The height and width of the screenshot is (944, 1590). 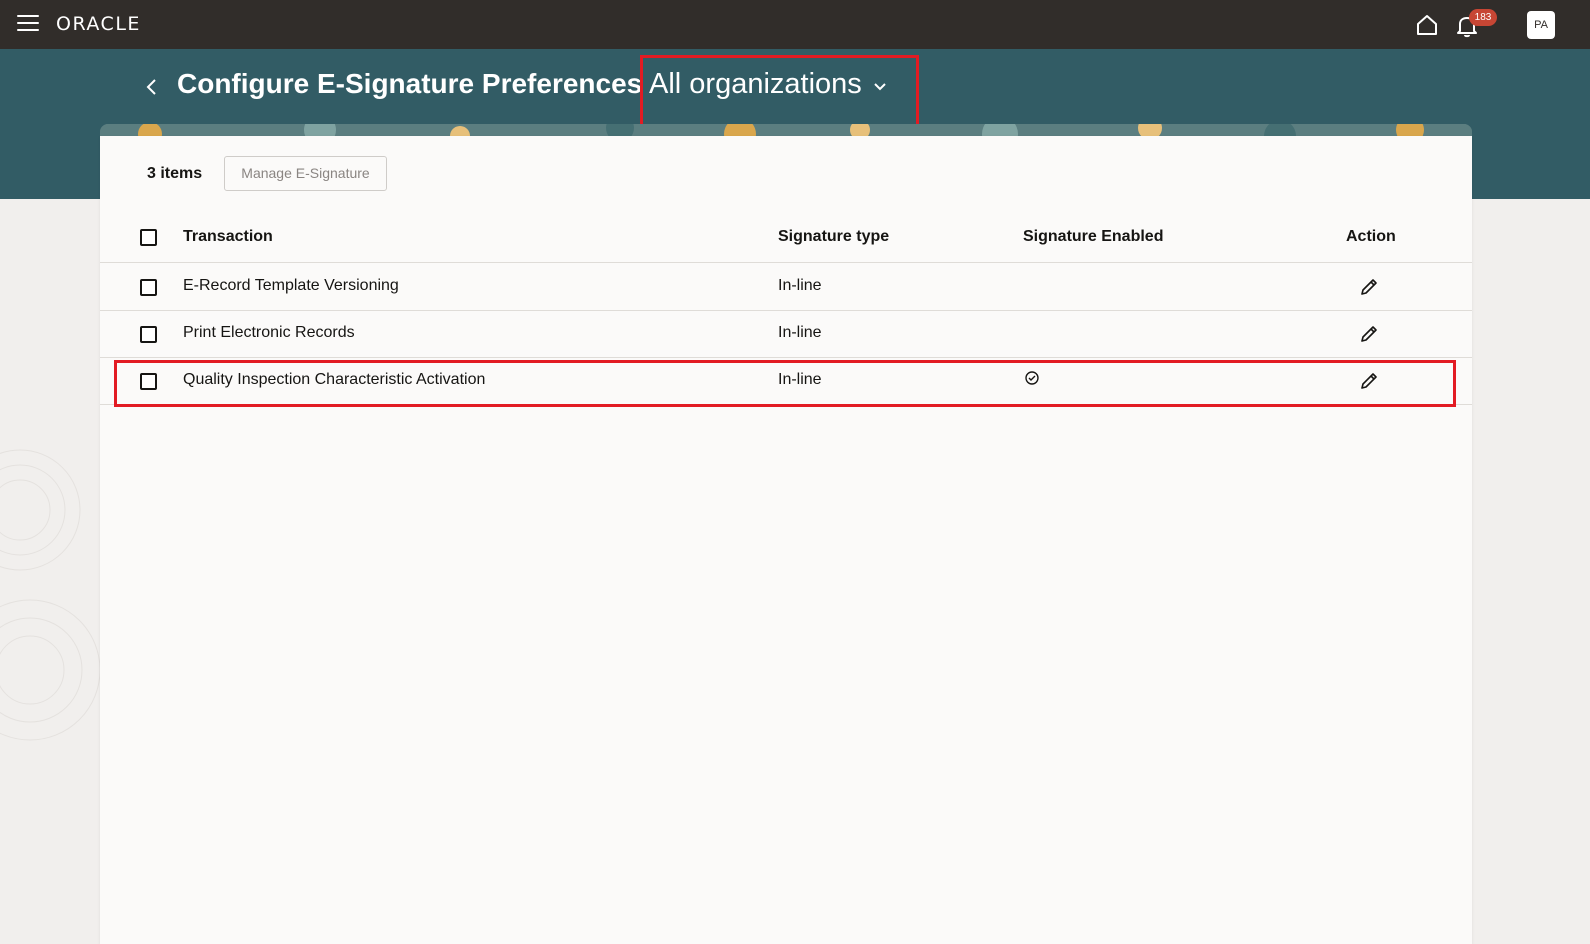 What do you see at coordinates (755, 84) in the screenshot?
I see `organization-selector-label: All organizations` at bounding box center [755, 84].